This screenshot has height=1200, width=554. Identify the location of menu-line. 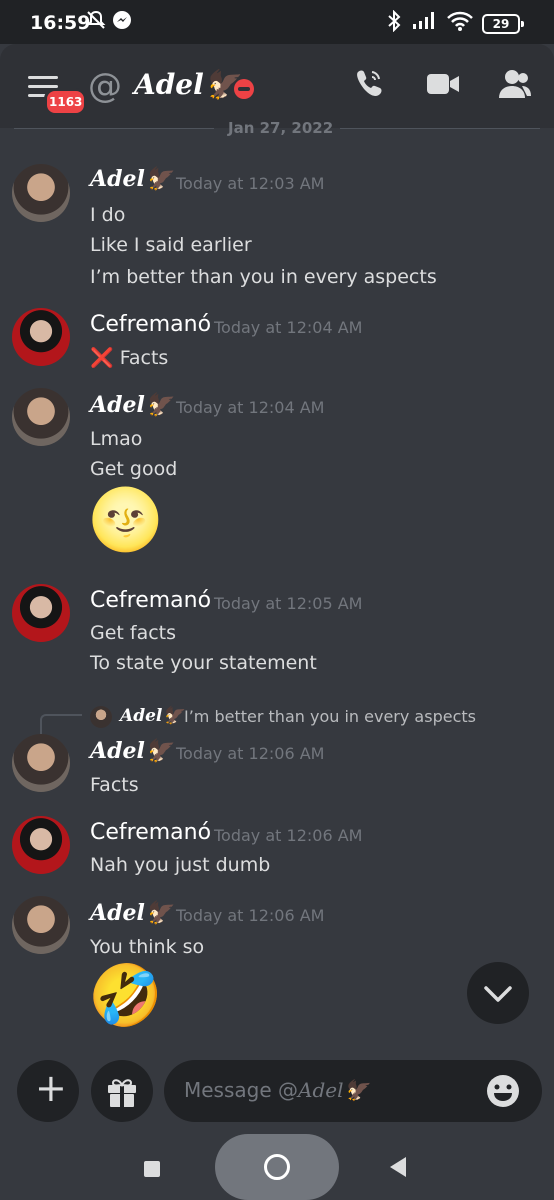
(43, 77).